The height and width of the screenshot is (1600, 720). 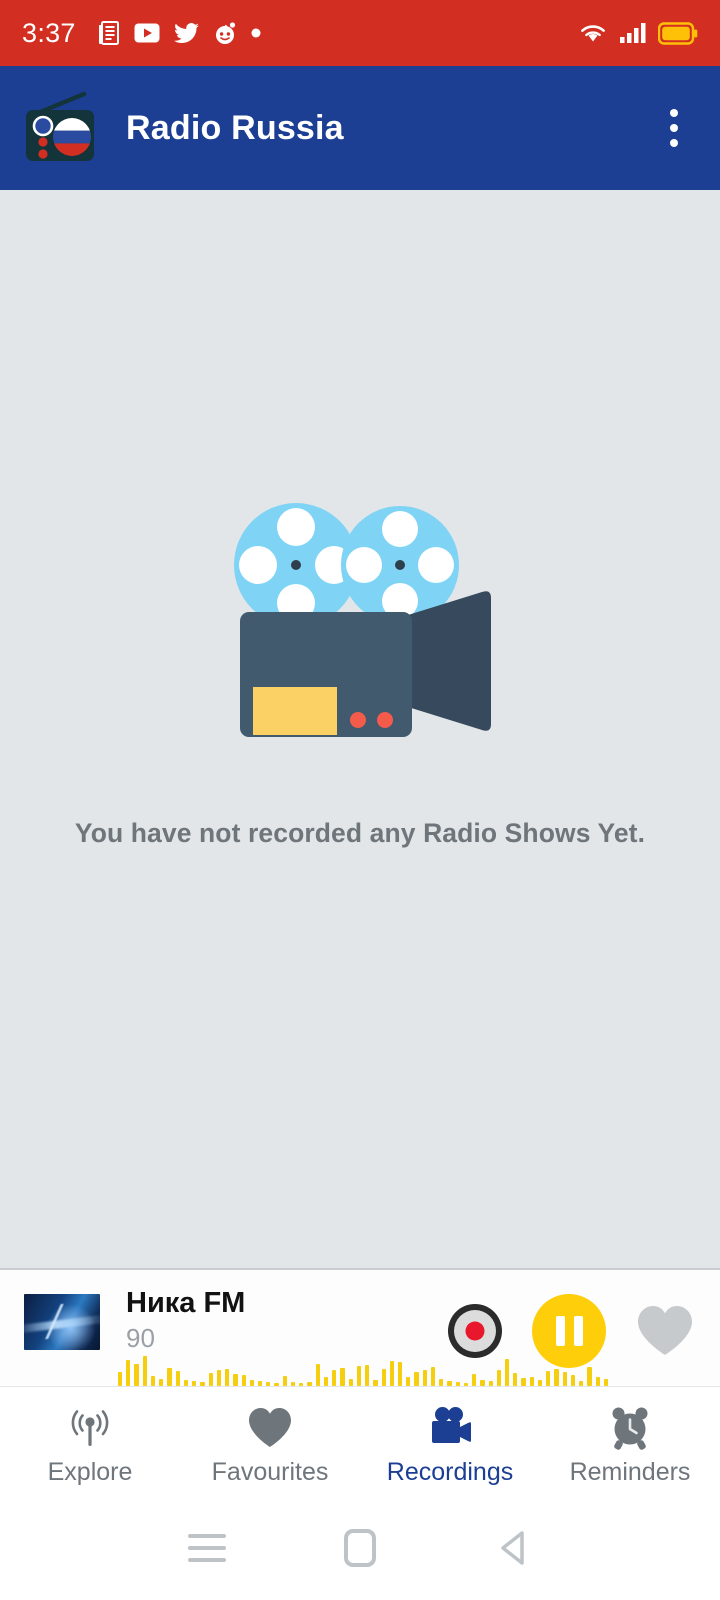 I want to click on nav-item-recordings: Recordings, so click(x=450, y=1441).